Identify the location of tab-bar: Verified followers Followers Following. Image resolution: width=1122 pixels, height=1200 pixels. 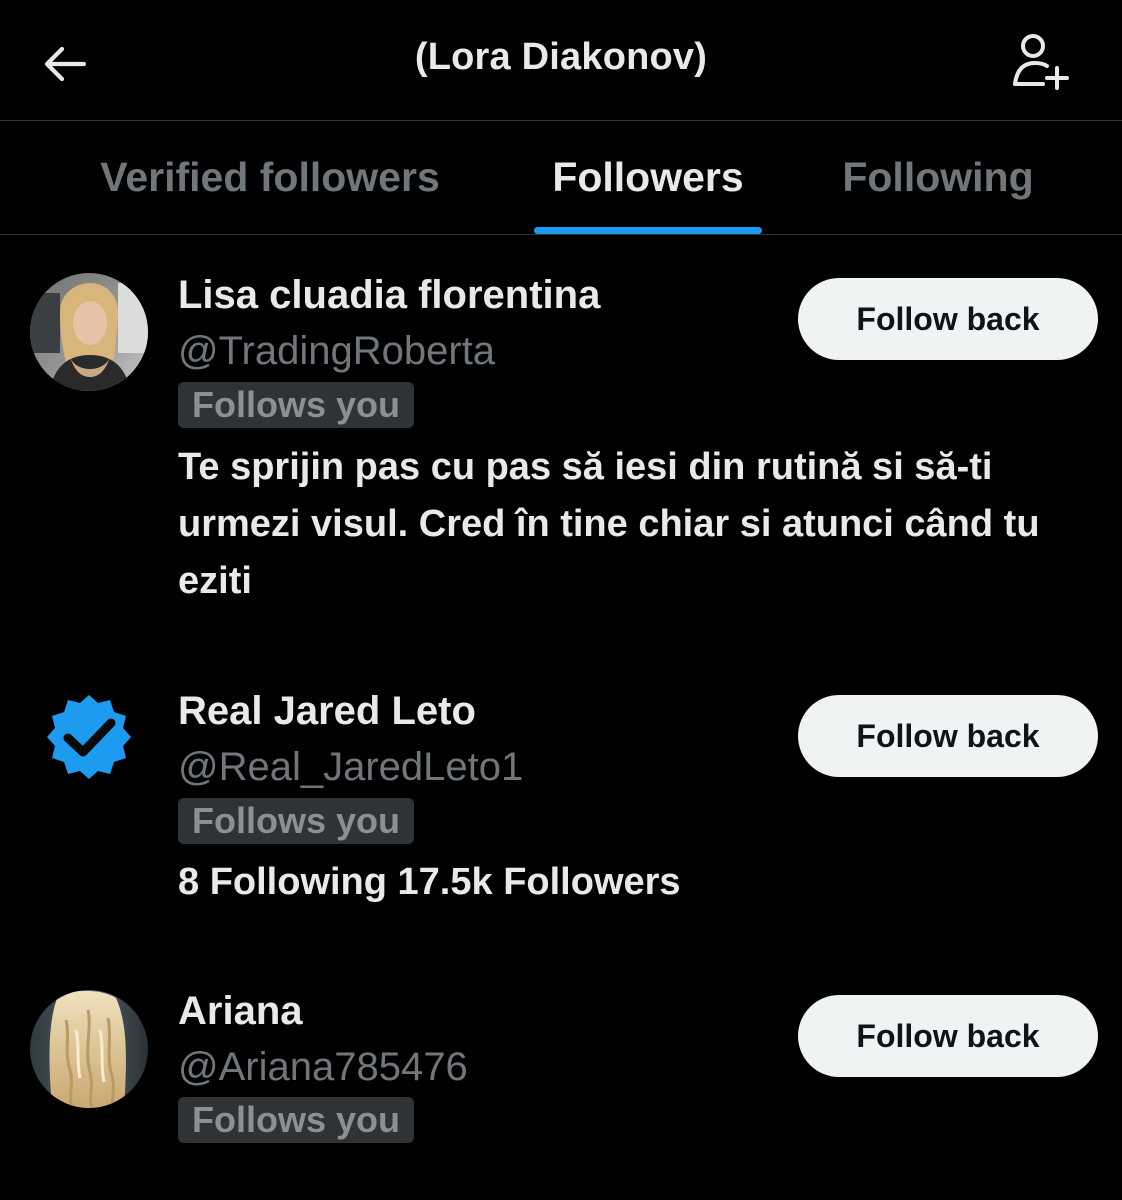
(561, 178).